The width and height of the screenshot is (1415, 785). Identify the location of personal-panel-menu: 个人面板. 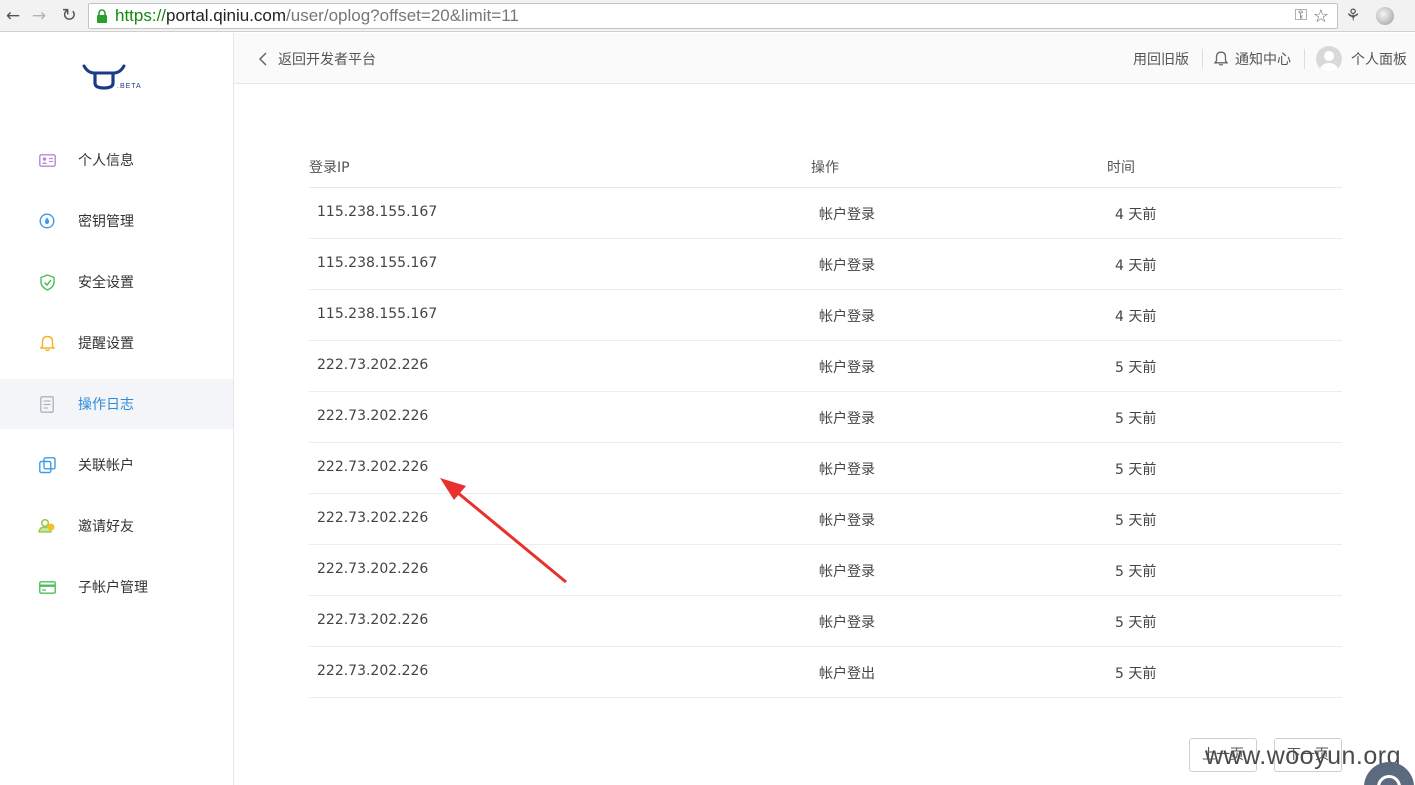
(1361, 58).